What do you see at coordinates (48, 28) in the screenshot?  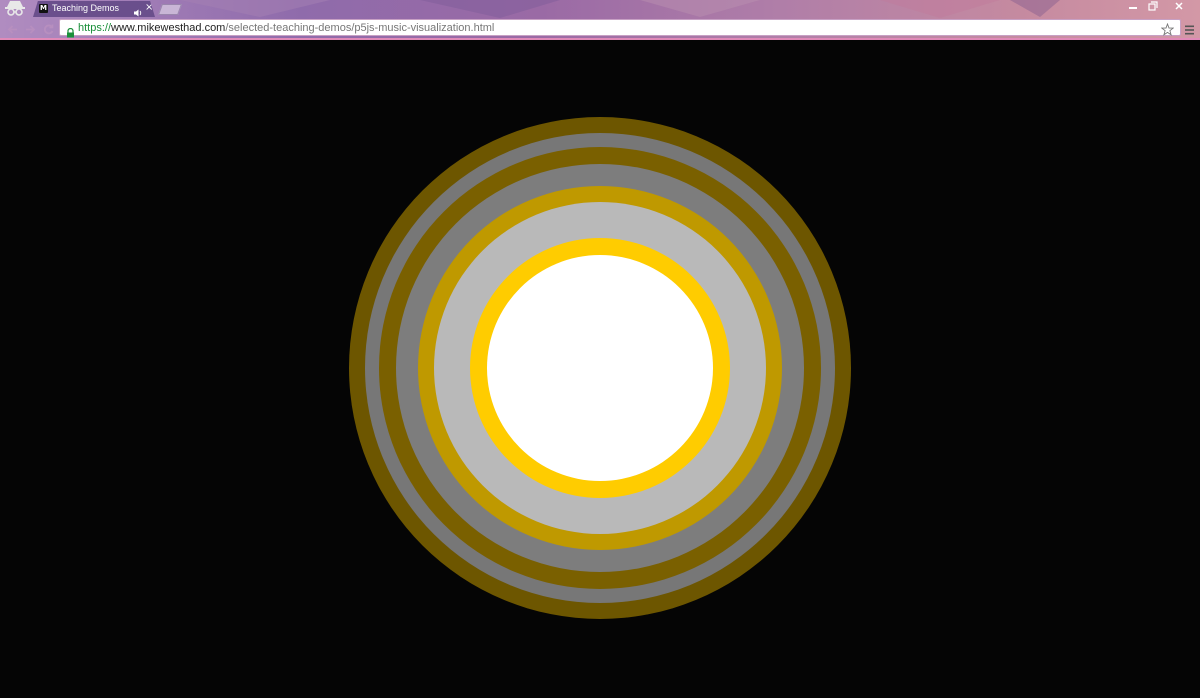 I see `reload-icon` at bounding box center [48, 28].